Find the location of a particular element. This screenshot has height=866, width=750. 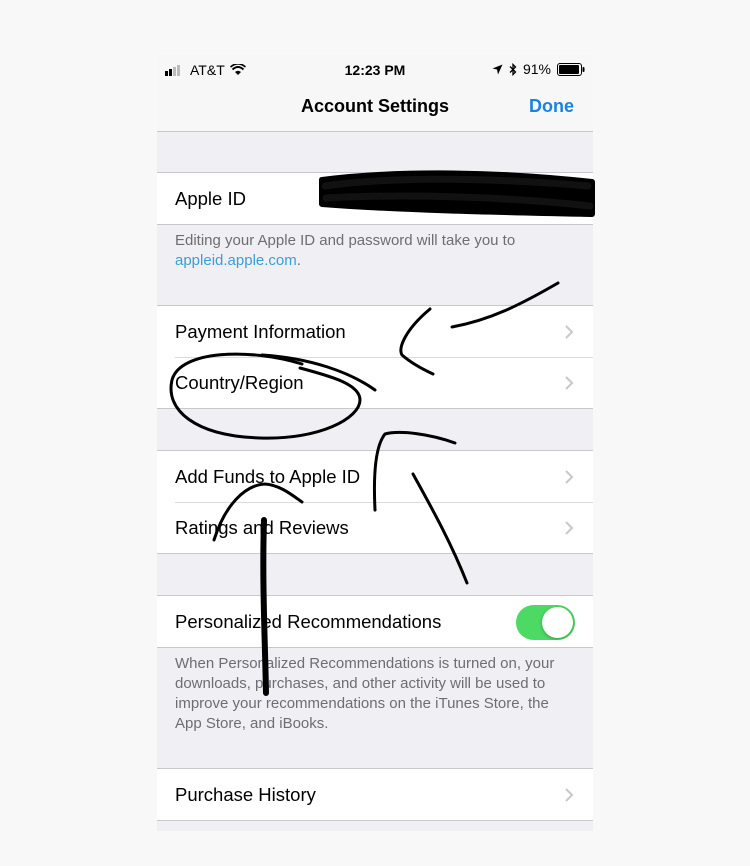

payment-information-row: Payment Information is located at coordinates (375, 331).